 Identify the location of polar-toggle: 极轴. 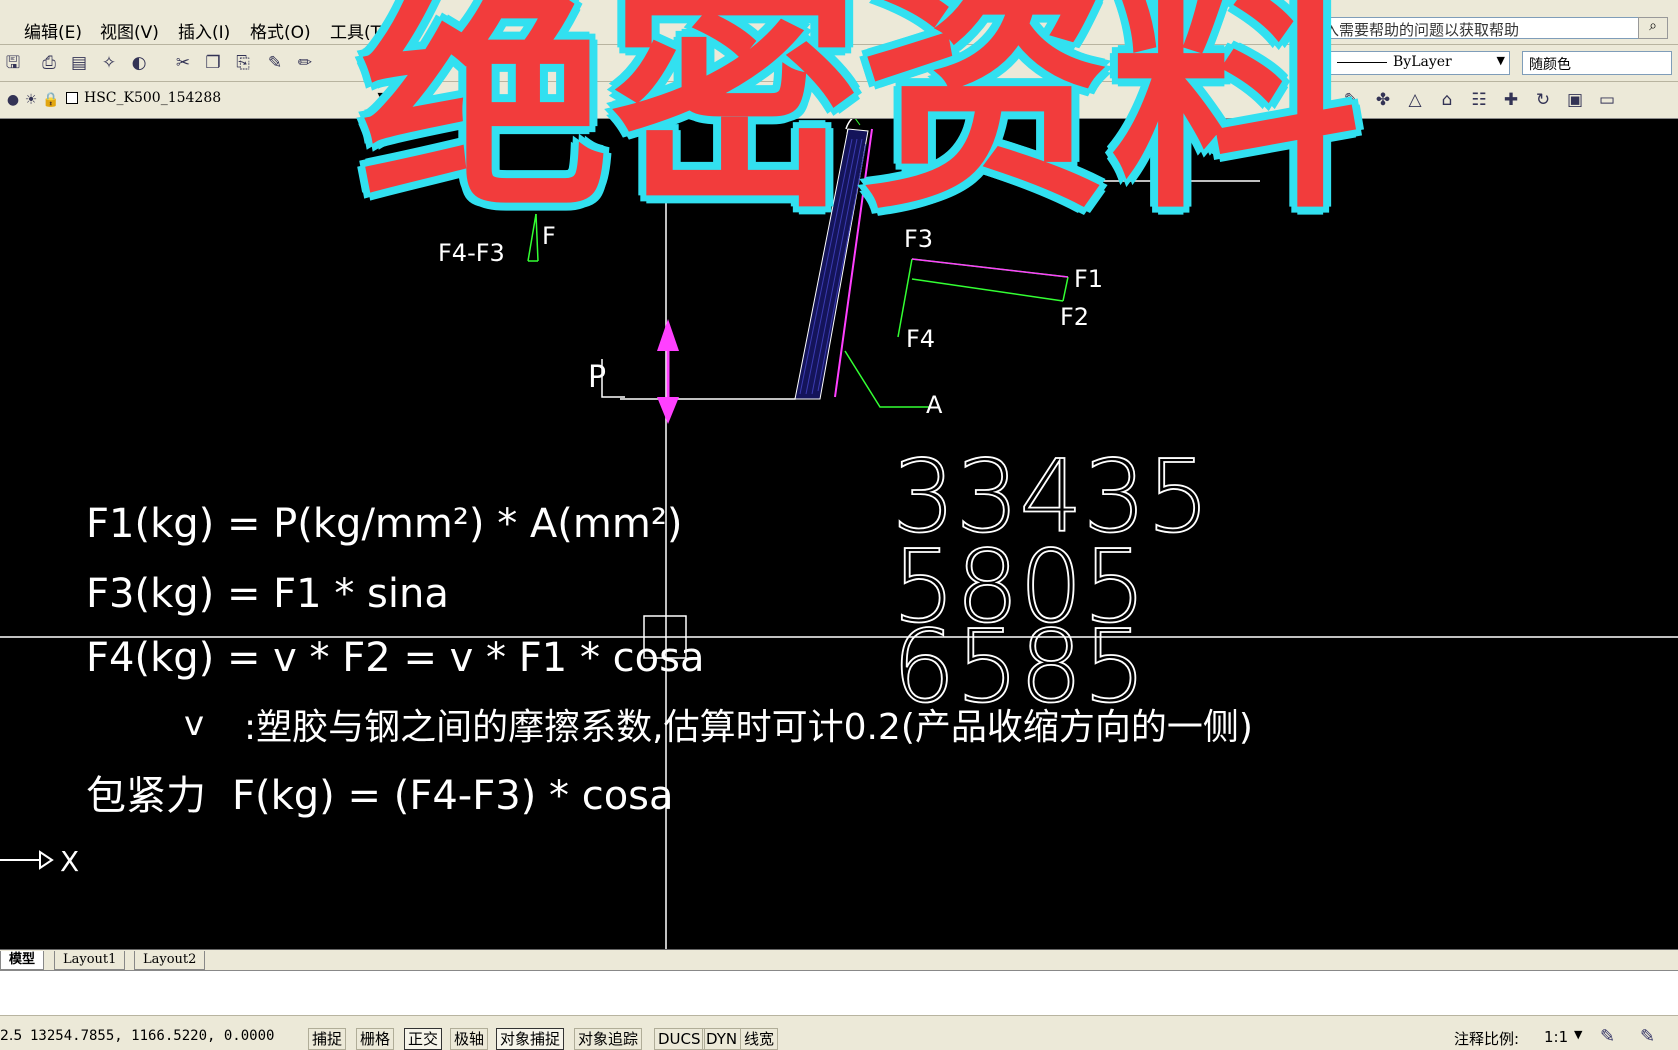
(469, 1039).